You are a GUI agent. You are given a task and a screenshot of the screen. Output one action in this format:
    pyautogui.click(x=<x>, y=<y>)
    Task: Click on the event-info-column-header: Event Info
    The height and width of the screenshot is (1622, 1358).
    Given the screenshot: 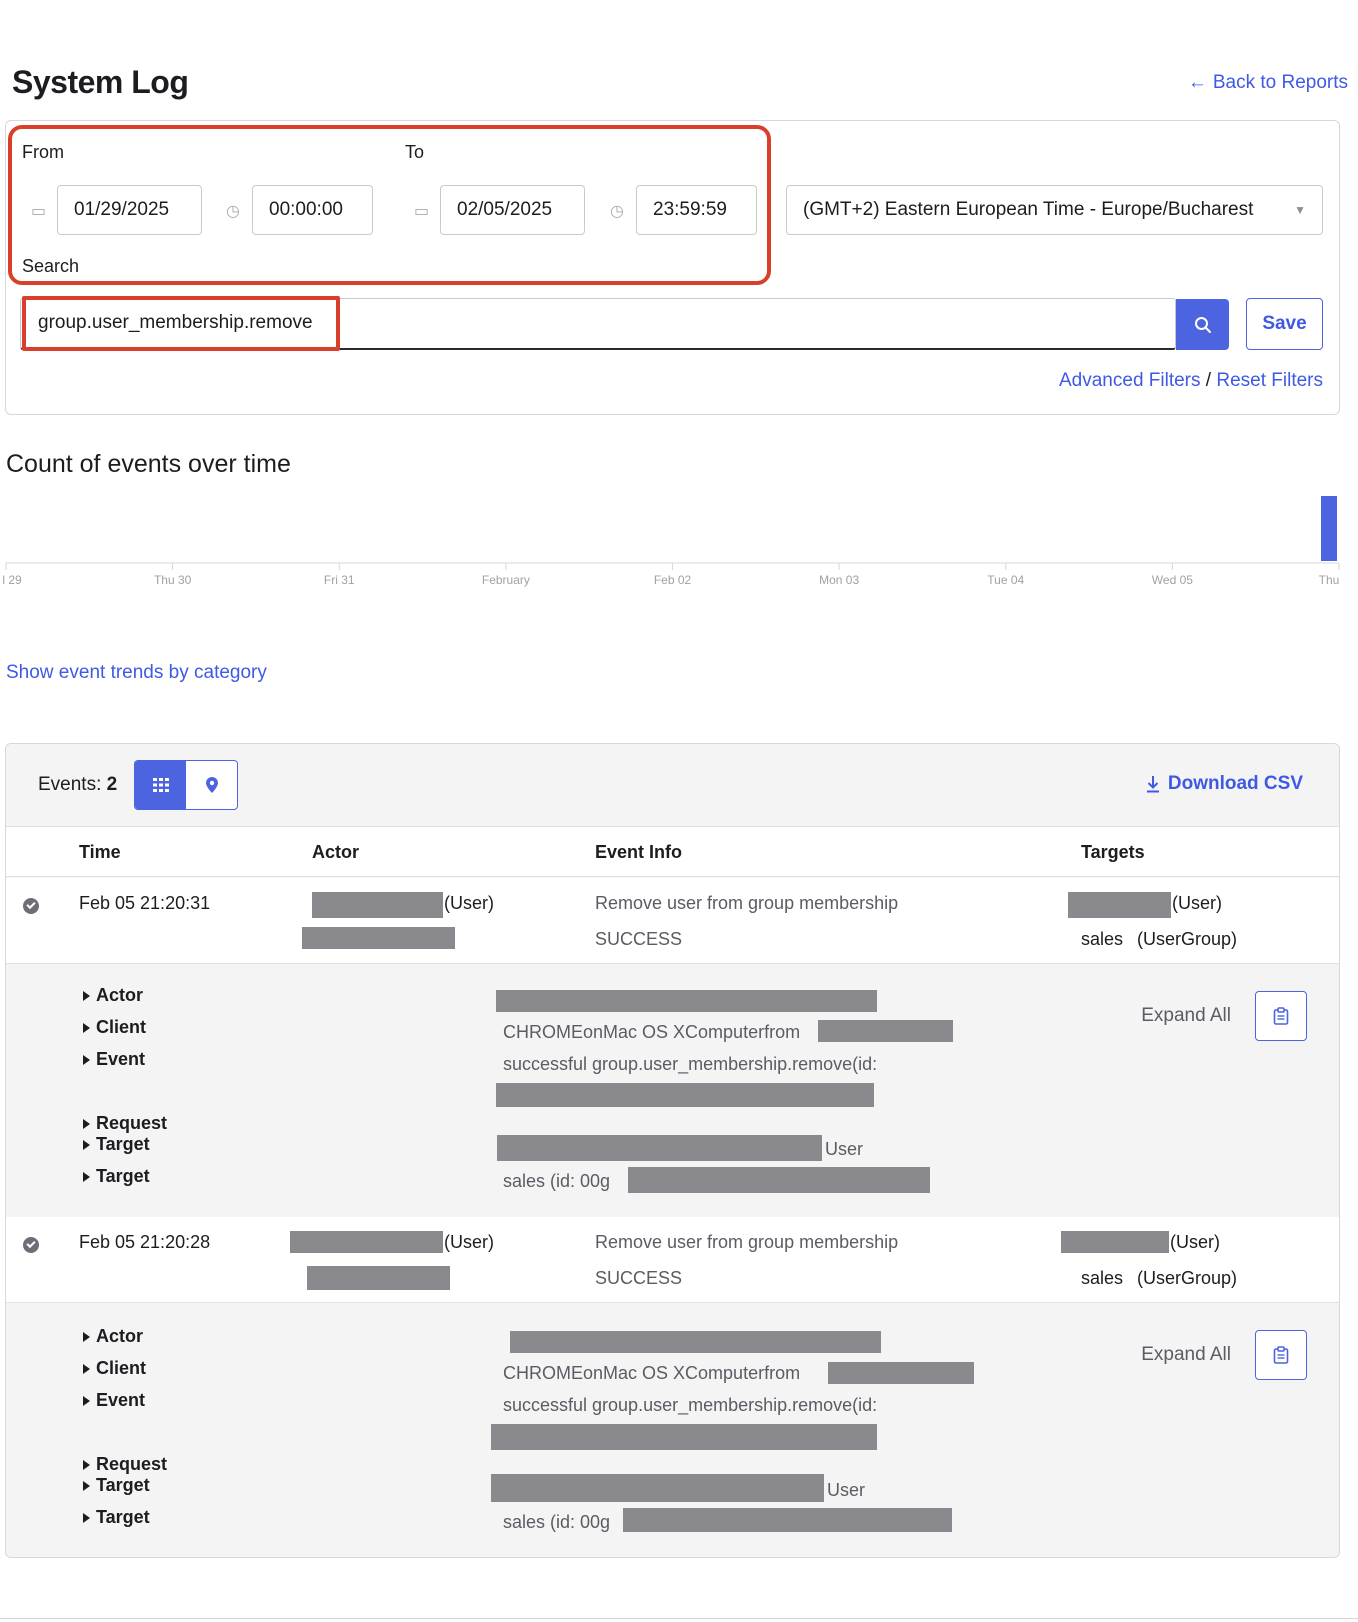 What is the action you would take?
    pyautogui.click(x=639, y=852)
    